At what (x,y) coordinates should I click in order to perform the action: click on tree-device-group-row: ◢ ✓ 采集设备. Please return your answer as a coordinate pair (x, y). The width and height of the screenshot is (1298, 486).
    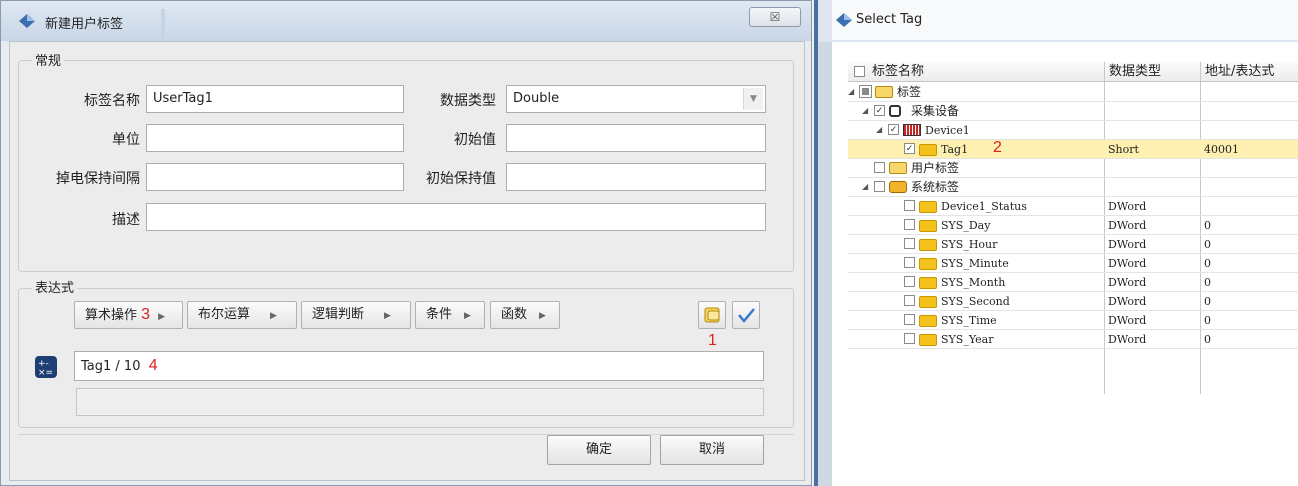
    Looking at the image, I should click on (1073, 111).